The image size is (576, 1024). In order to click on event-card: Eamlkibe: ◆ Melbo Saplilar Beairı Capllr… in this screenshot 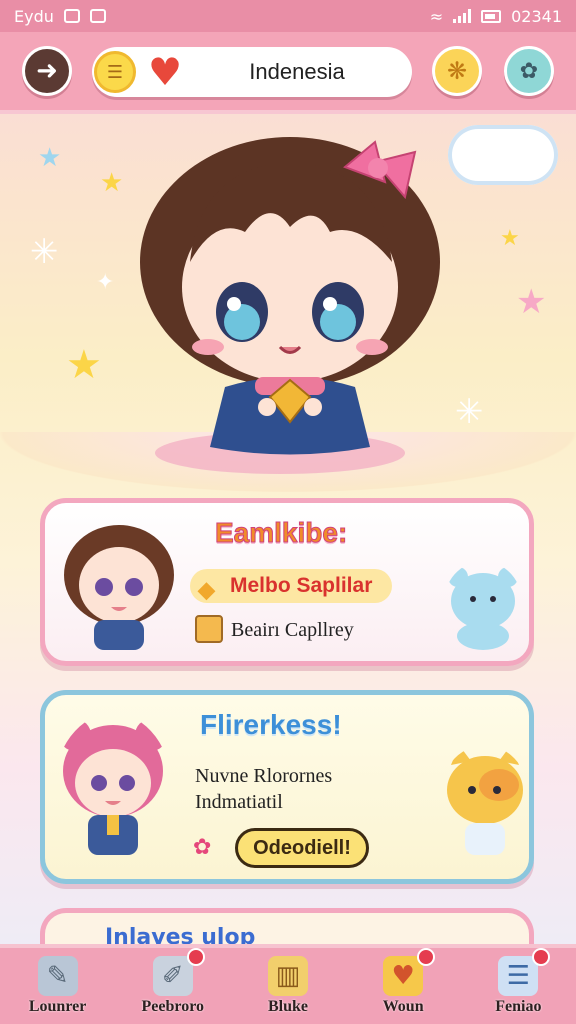, I will do `click(287, 582)`.